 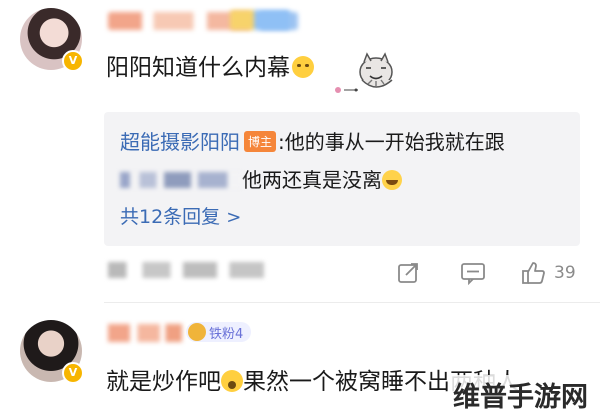 I want to click on comment-text: 阳阳知道什么内幕, so click(x=210, y=65).